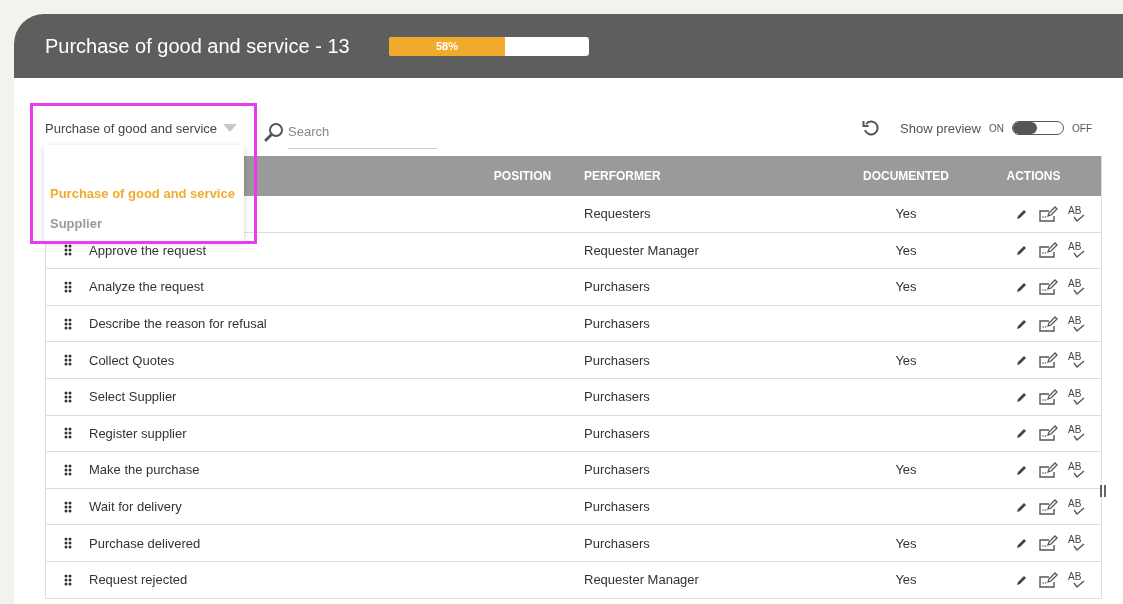 This screenshot has width=1123, height=604. What do you see at coordinates (617, 214) in the screenshot?
I see `table-cell: Requesters` at bounding box center [617, 214].